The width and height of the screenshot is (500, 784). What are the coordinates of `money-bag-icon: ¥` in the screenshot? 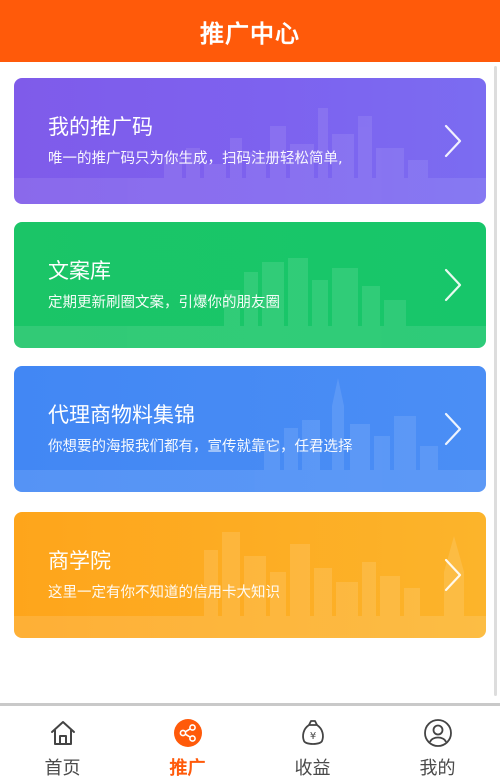 It's located at (312, 732).